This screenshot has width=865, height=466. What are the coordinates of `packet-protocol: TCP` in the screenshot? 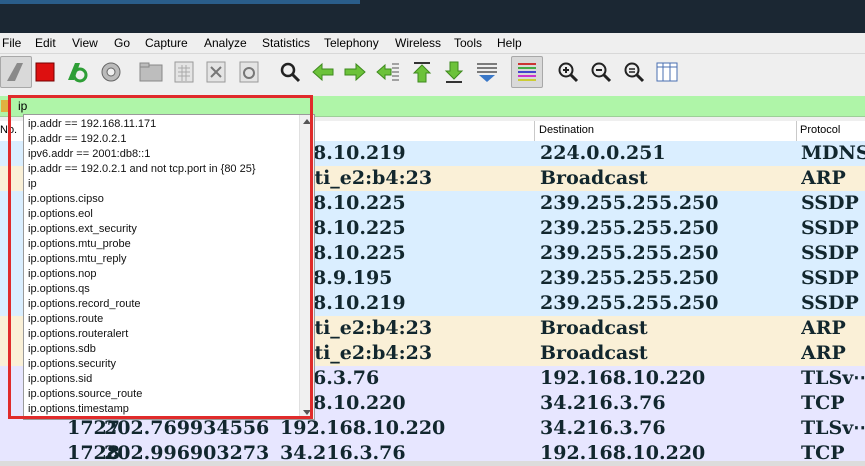 It's located at (823, 403).